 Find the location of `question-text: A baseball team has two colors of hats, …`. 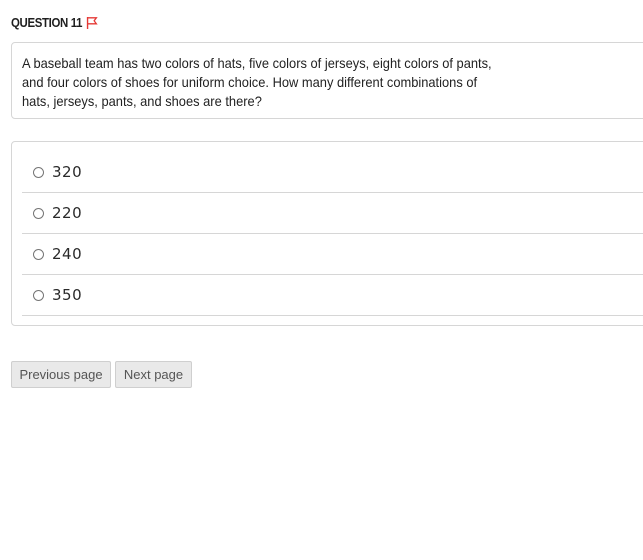

question-text: A baseball team has two colors of hats, … is located at coordinates (316, 82).